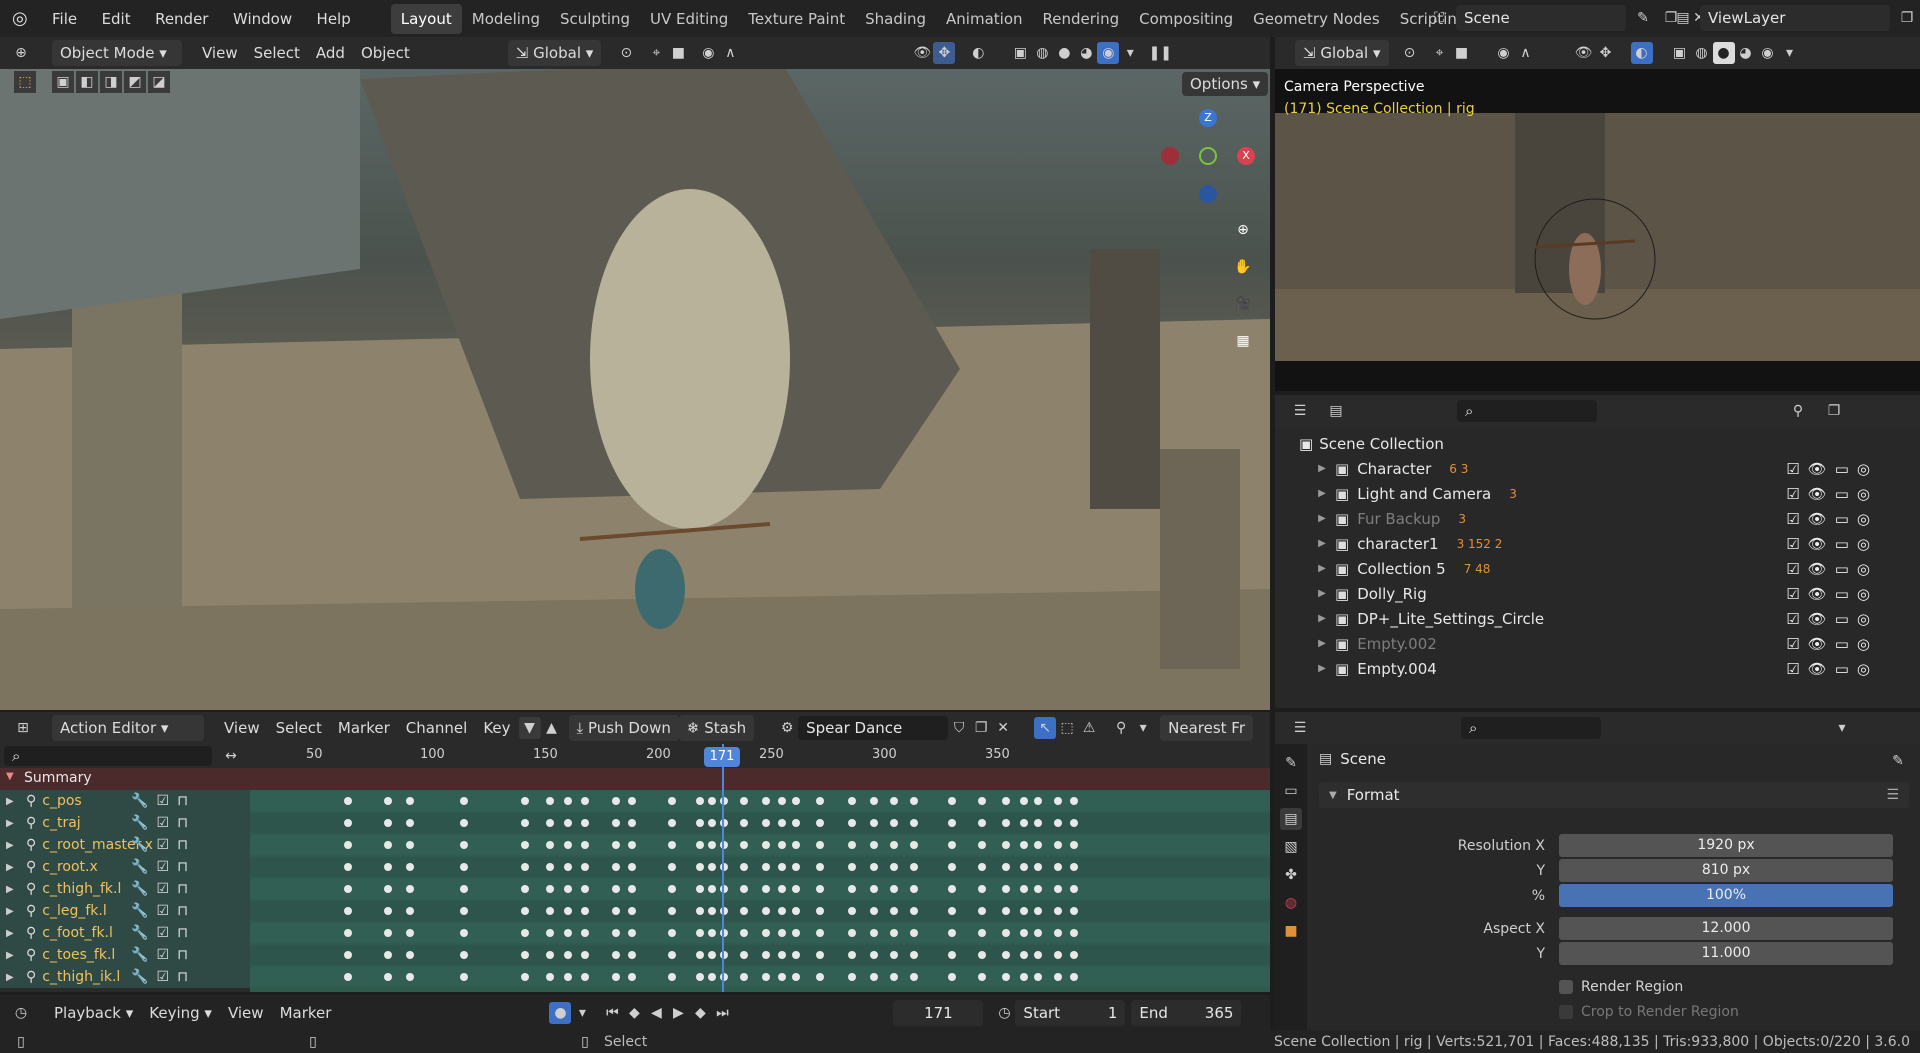  What do you see at coordinates (938, 1012) in the screenshot?
I see `current-frame-field: 171` at bounding box center [938, 1012].